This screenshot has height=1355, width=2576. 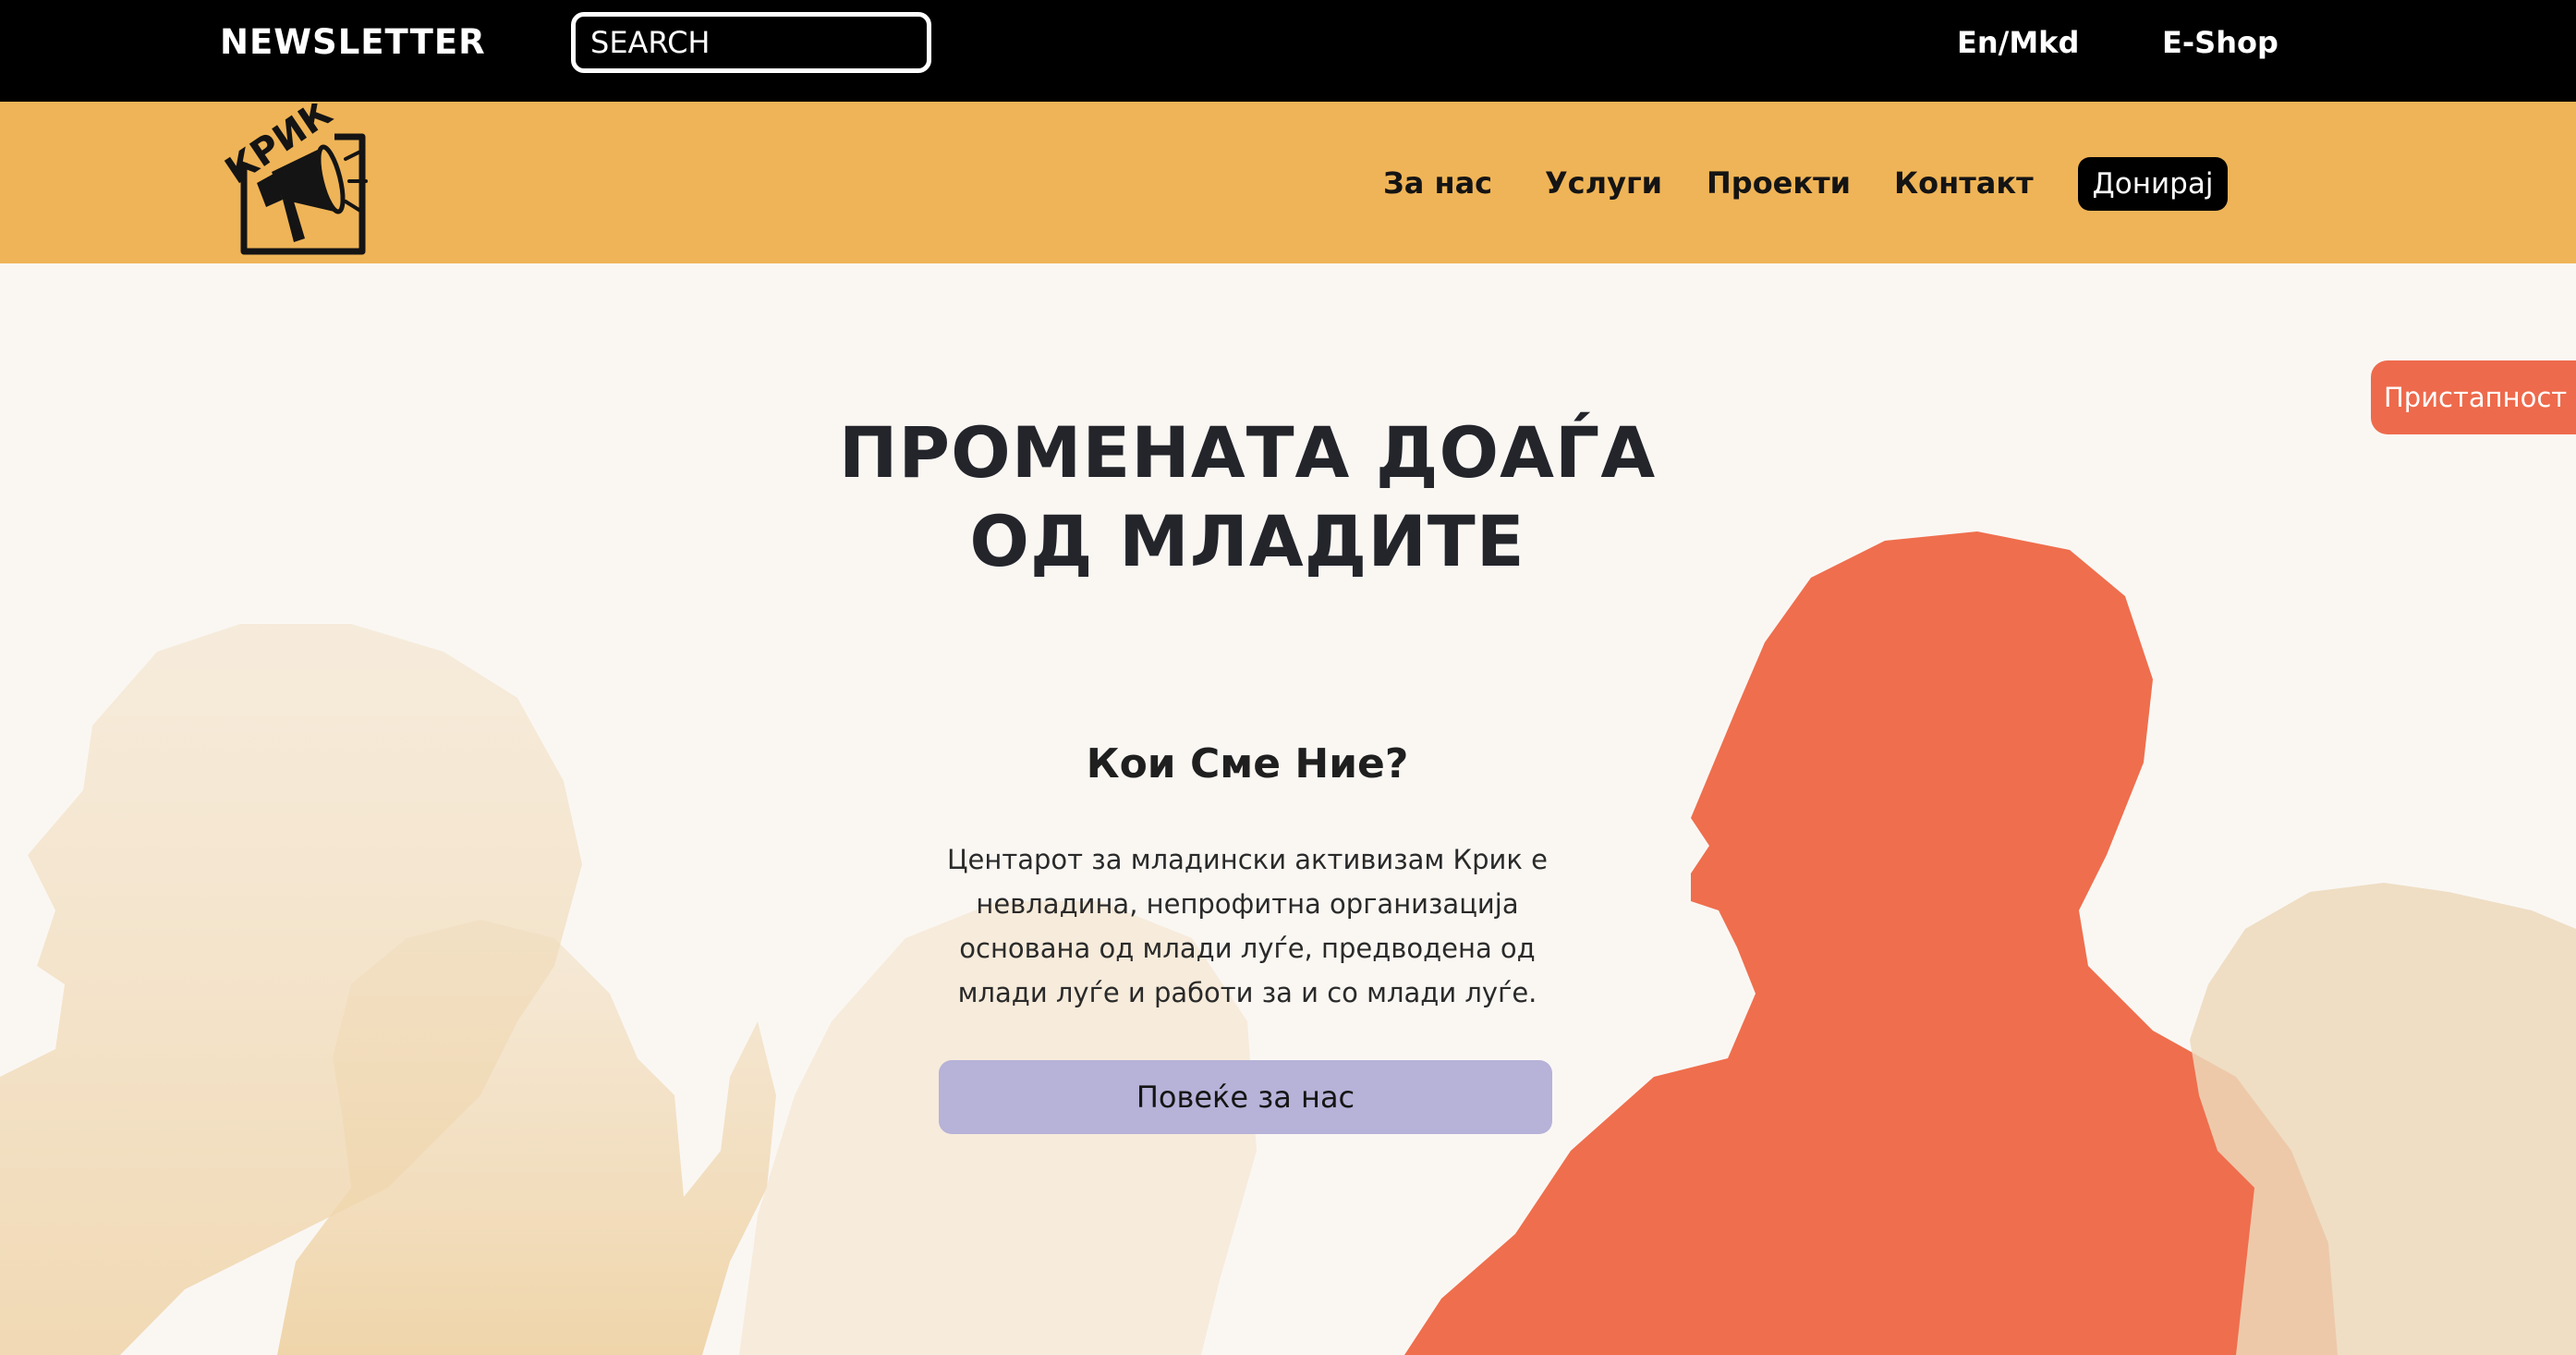 What do you see at coordinates (1247, 541) in the screenshot?
I see `hero-title-line-2: ОД МЛАДИТЕ` at bounding box center [1247, 541].